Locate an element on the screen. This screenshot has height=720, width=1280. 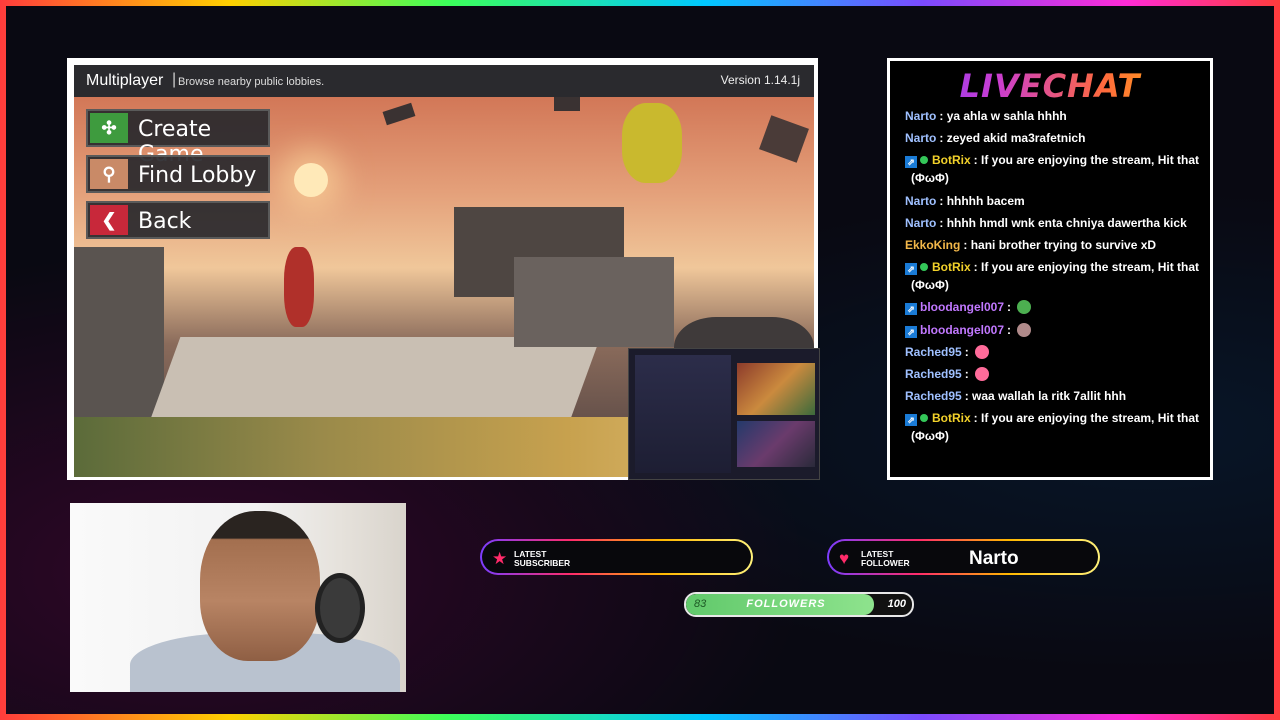
tag-line: FOLLOWER is located at coordinates (885, 563).